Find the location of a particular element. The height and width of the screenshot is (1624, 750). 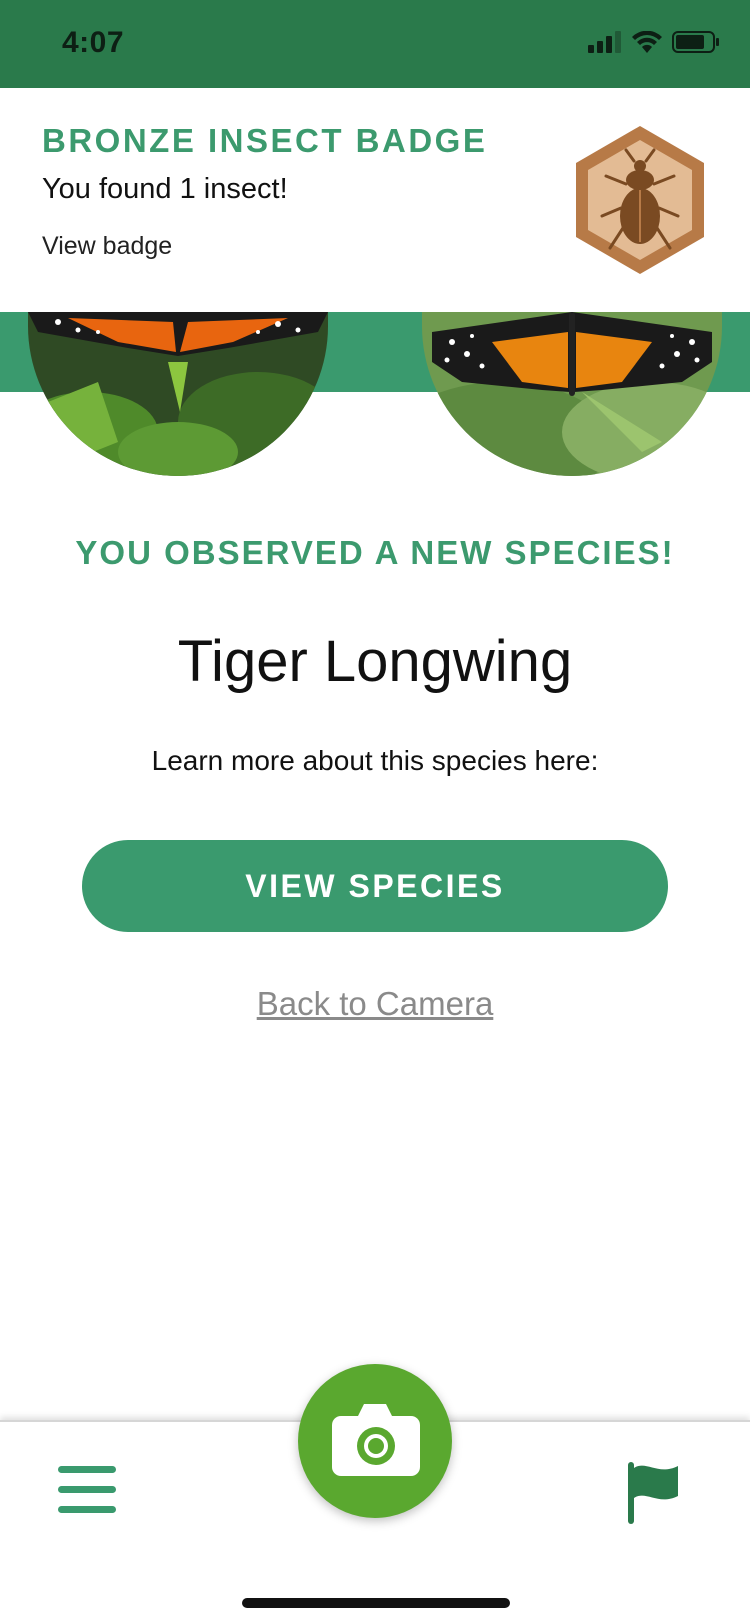

camera-button is located at coordinates (375, 1441).